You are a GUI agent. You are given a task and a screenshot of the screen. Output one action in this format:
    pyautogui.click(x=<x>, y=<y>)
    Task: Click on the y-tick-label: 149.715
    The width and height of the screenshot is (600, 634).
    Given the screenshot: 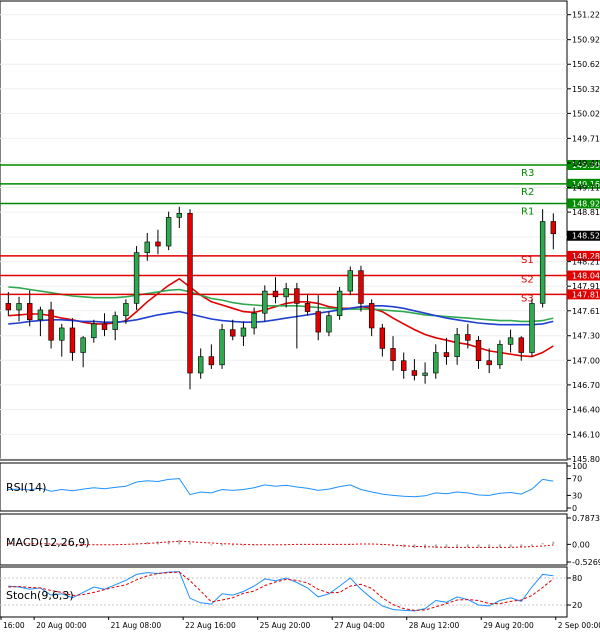 What is the action you would take?
    pyautogui.click(x=586, y=138)
    